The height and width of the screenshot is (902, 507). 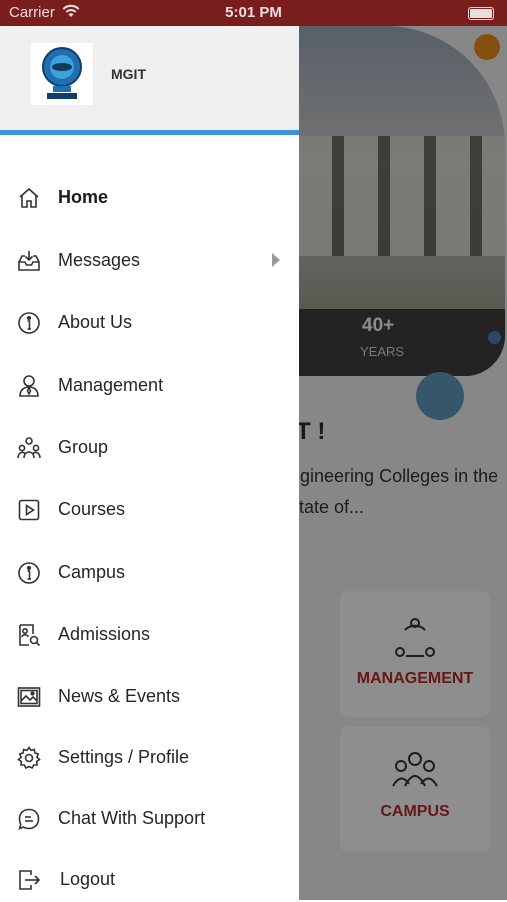 What do you see at coordinates (149, 573) in the screenshot?
I see `menu-item-campus: Campus` at bounding box center [149, 573].